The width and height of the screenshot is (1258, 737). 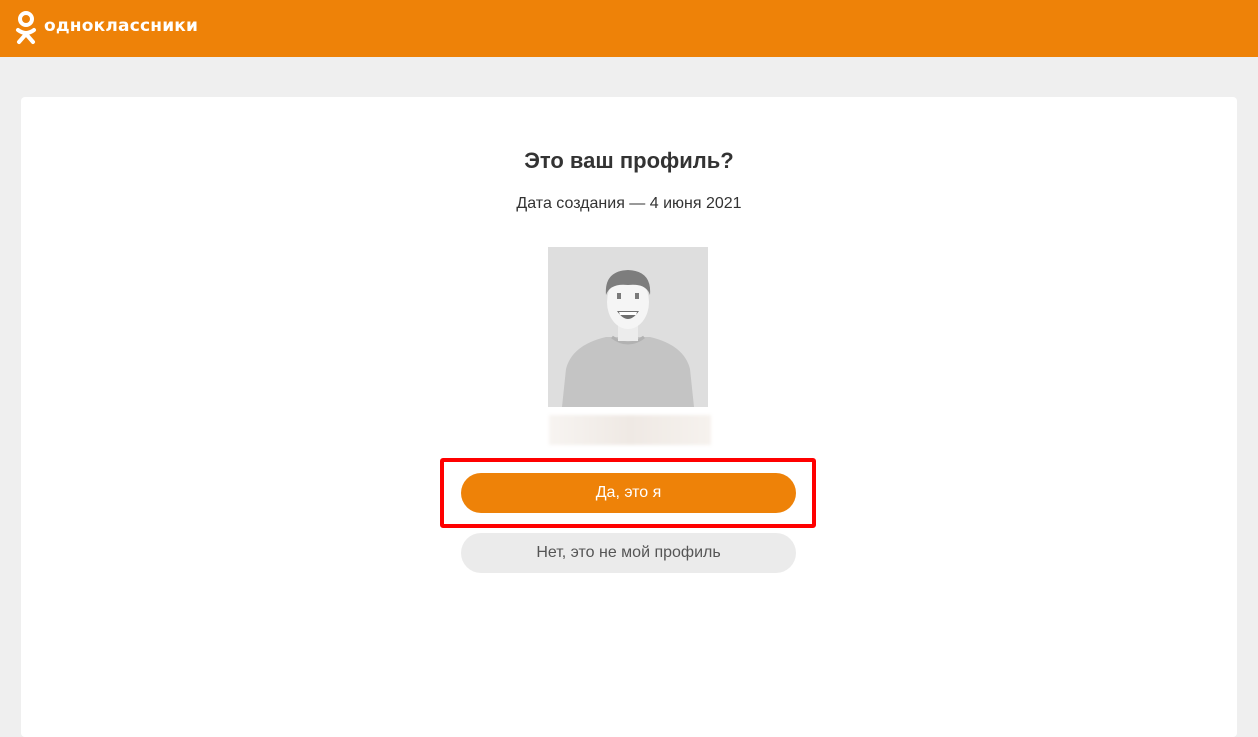 What do you see at coordinates (629, 28) in the screenshot?
I see `header-bar: одноклассники` at bounding box center [629, 28].